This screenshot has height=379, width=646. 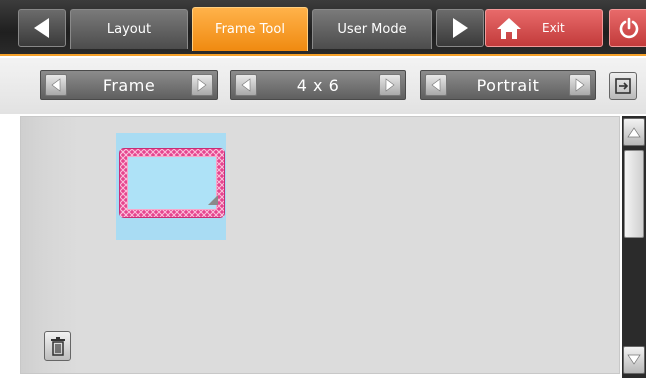 I want to click on down-arrow-icon, so click(x=634, y=359).